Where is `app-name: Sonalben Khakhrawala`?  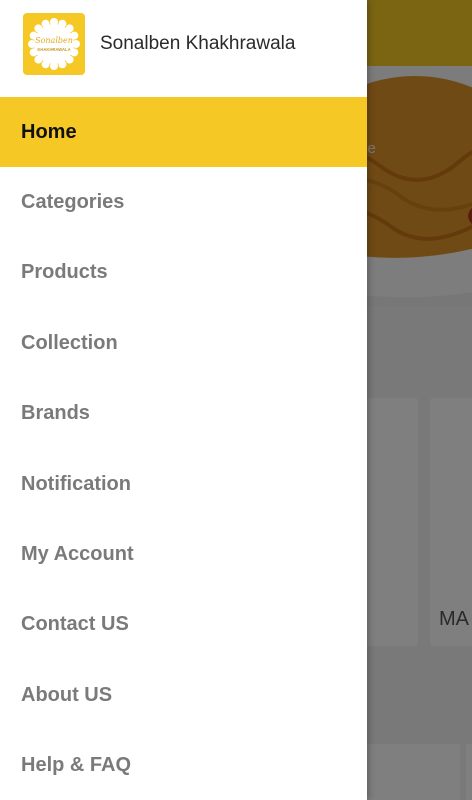
app-name: Sonalben Khakhrawala is located at coordinates (198, 43).